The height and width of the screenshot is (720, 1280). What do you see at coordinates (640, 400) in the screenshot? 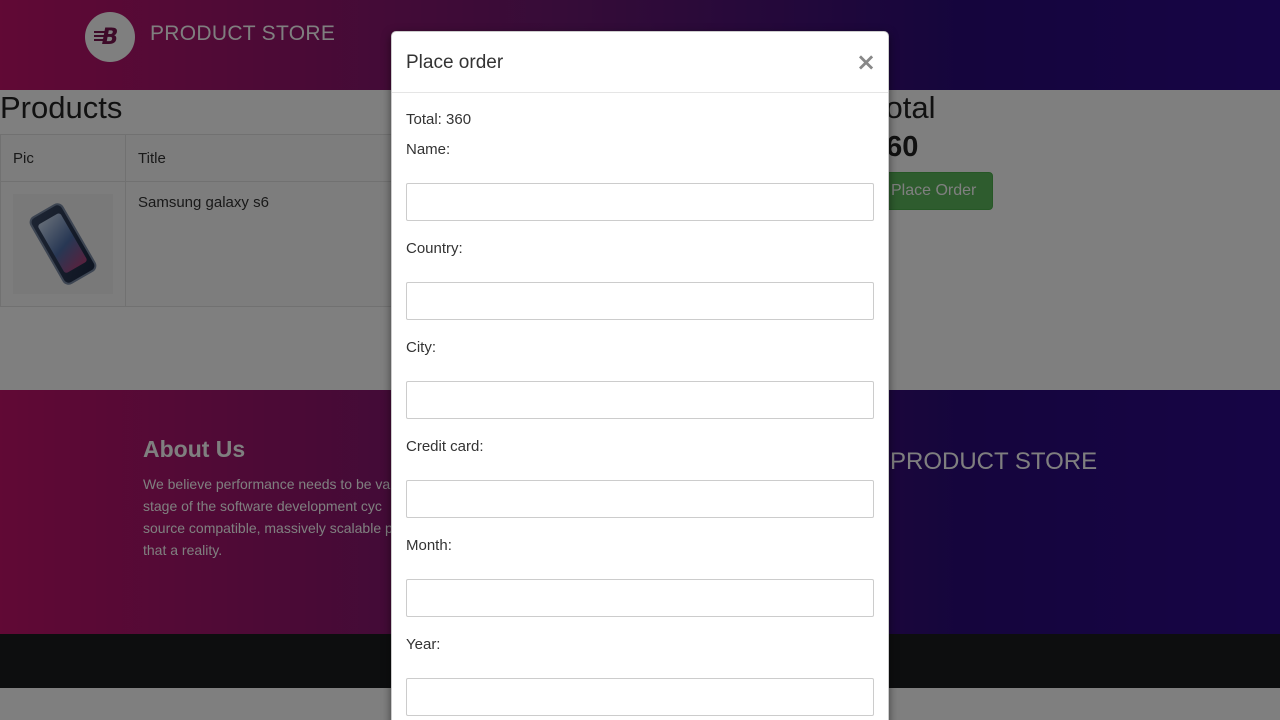
I see `city-input` at bounding box center [640, 400].